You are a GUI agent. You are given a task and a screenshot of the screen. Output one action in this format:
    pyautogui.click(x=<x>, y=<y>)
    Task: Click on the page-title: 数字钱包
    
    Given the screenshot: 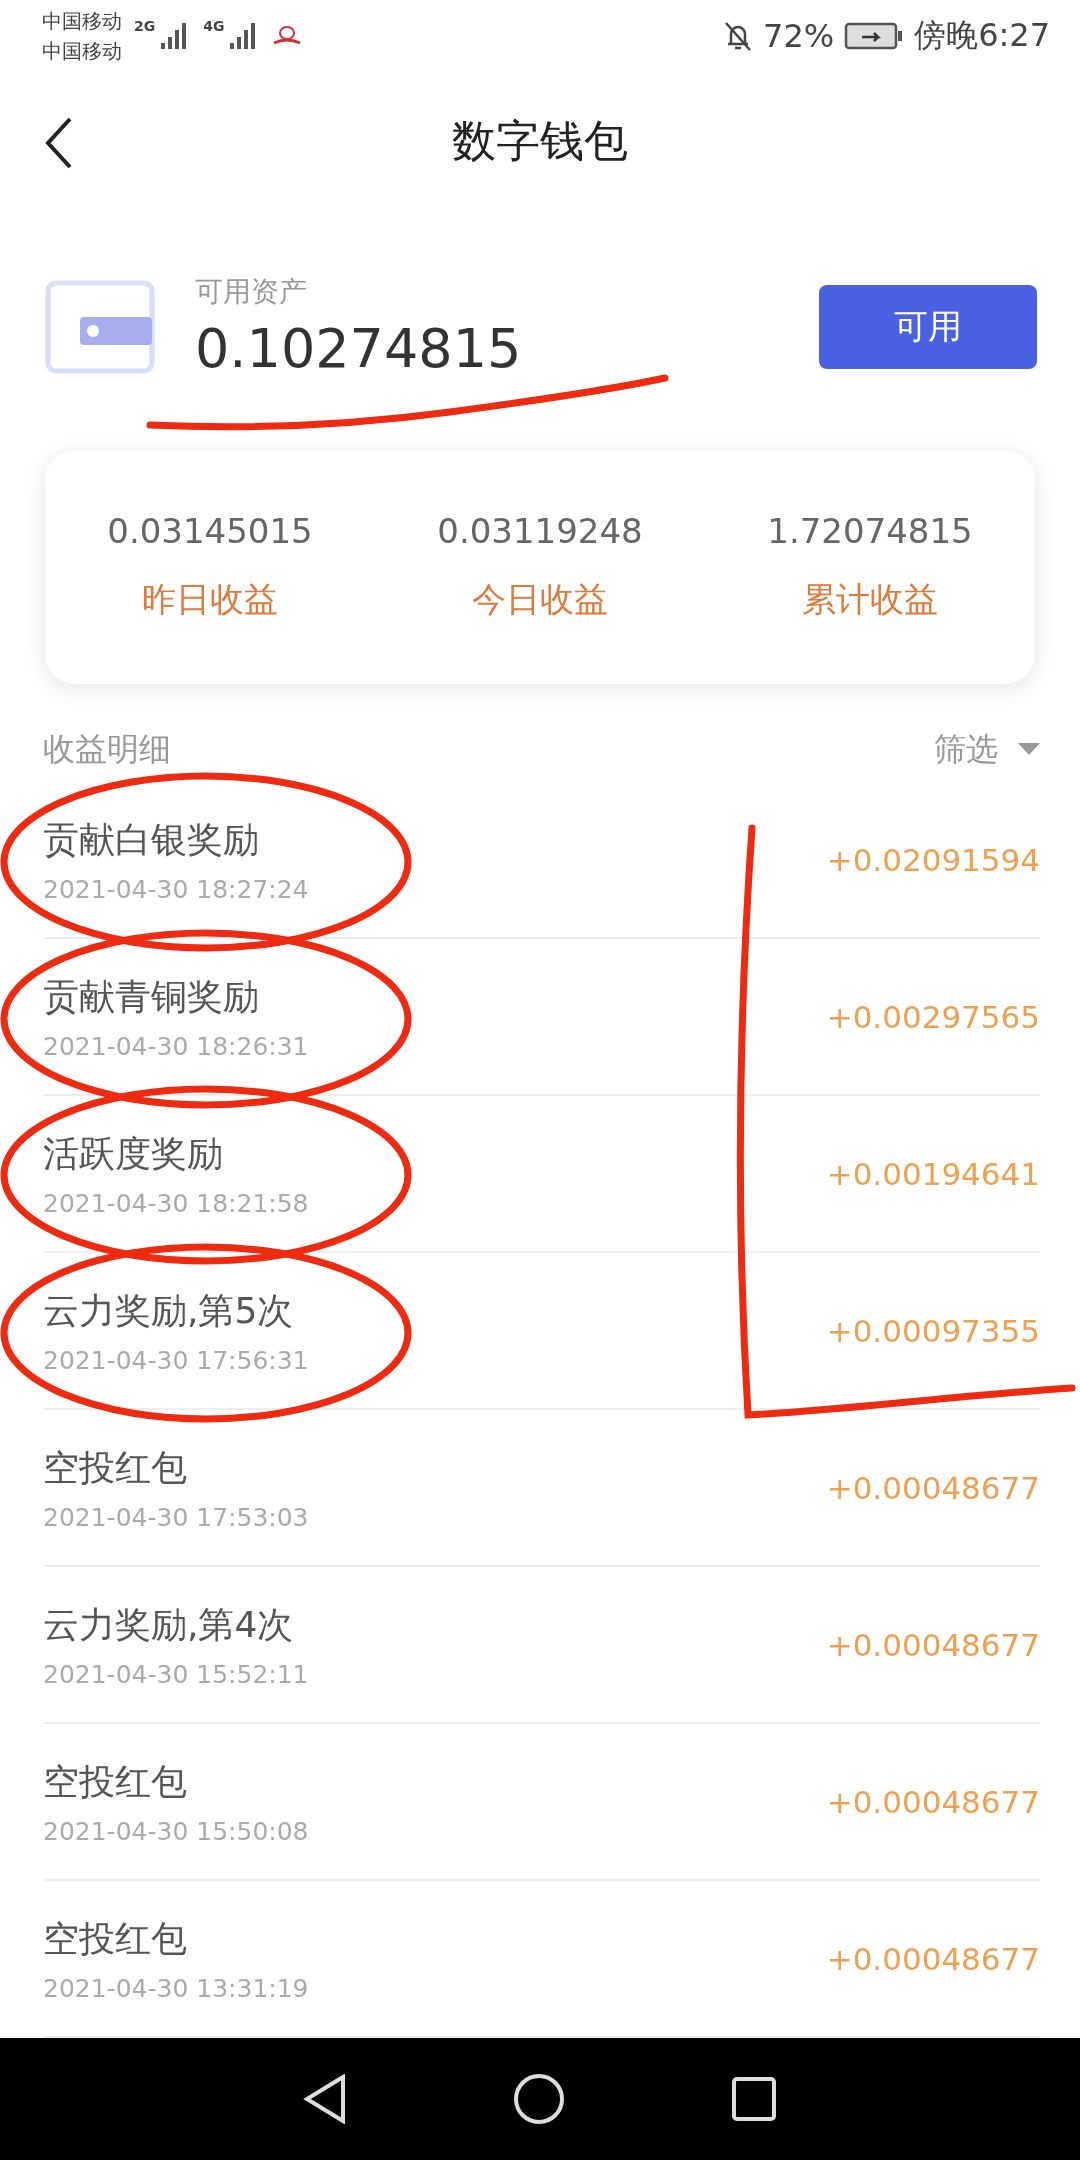 What is the action you would take?
    pyautogui.click(x=540, y=141)
    